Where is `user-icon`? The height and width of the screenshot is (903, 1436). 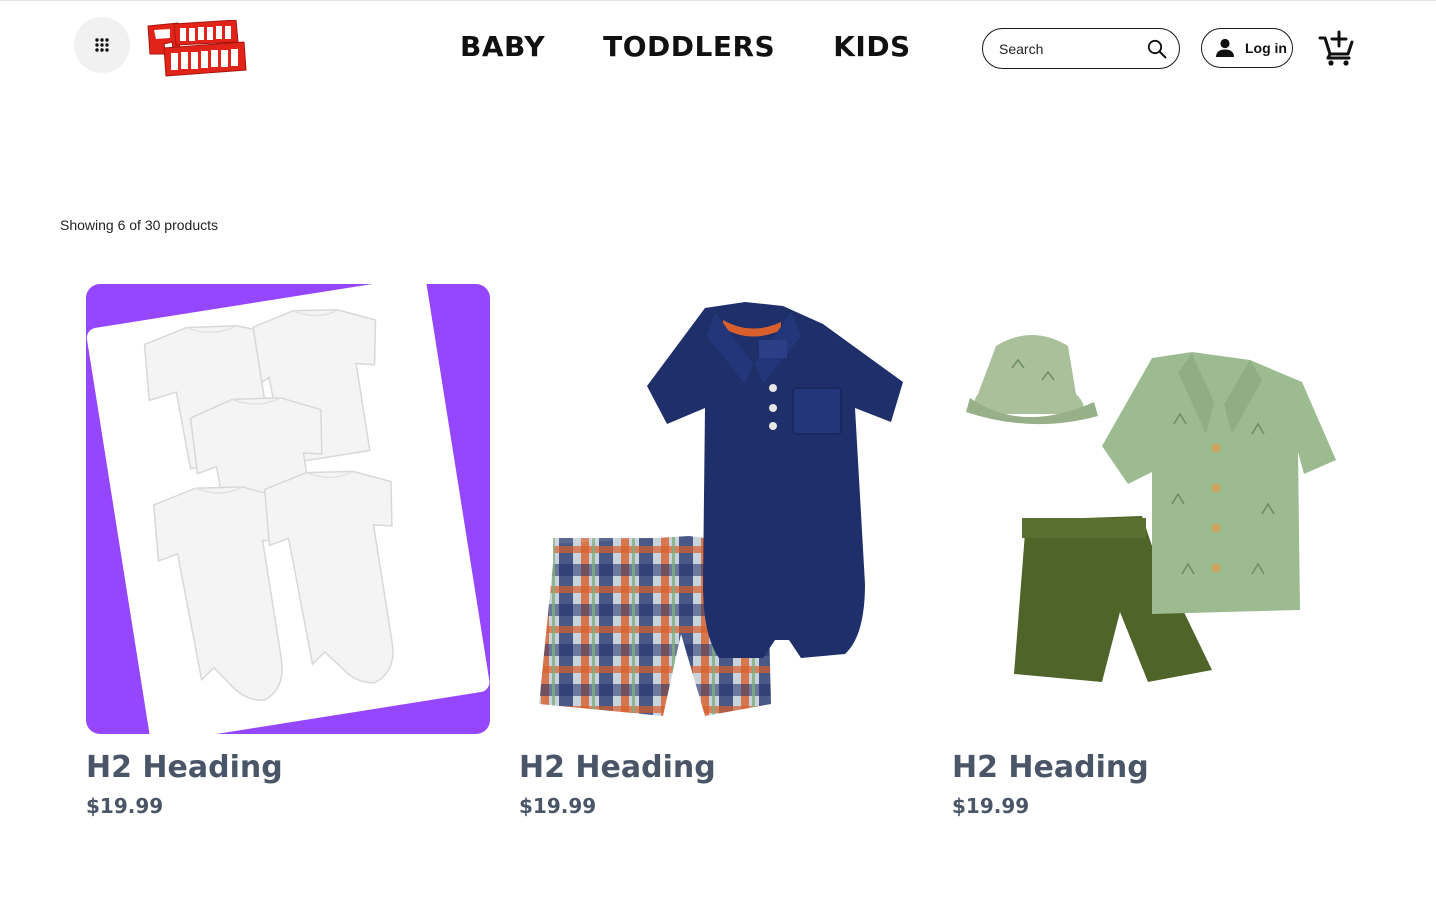 user-icon is located at coordinates (1225, 47).